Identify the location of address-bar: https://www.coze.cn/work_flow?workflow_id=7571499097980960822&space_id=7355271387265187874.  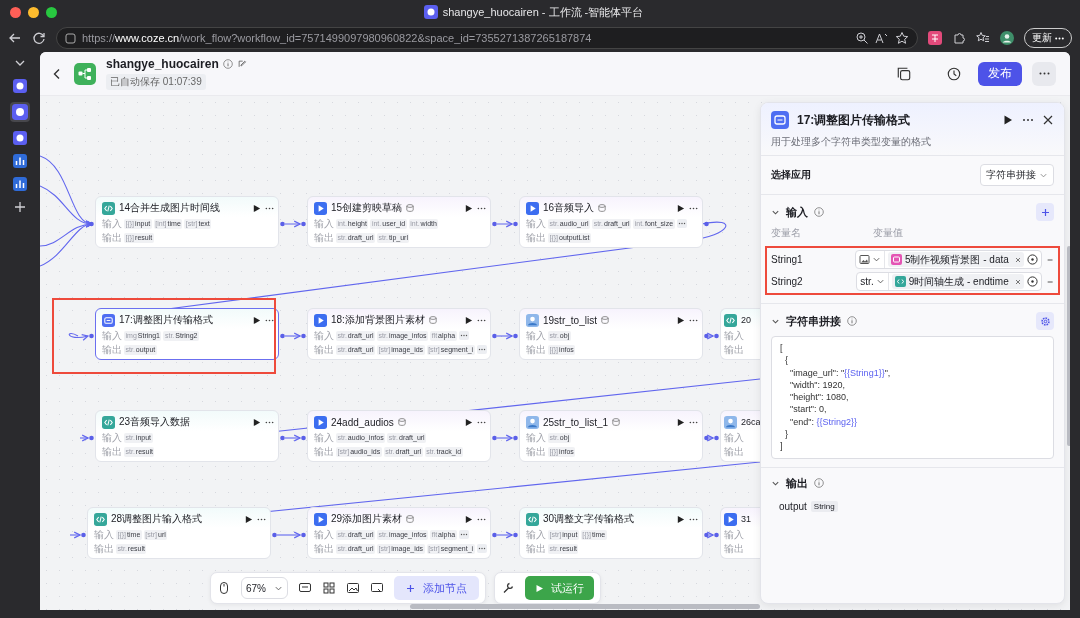
(487, 38).